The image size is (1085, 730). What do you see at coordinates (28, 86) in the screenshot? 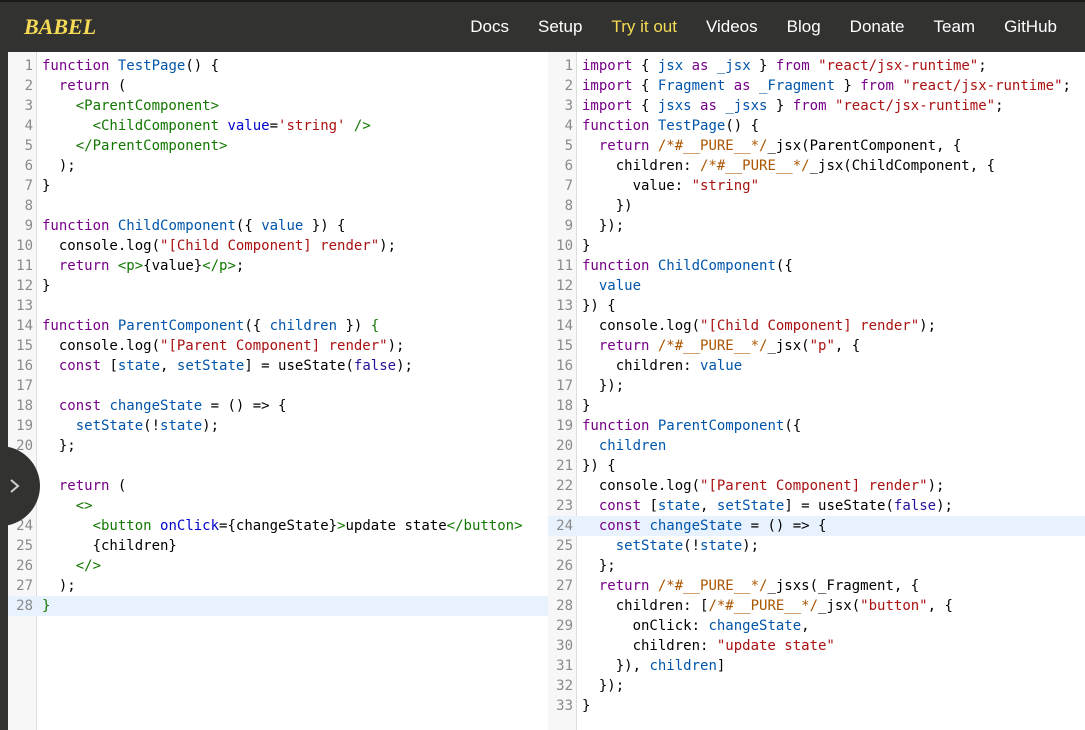
I see `line-number: 2` at bounding box center [28, 86].